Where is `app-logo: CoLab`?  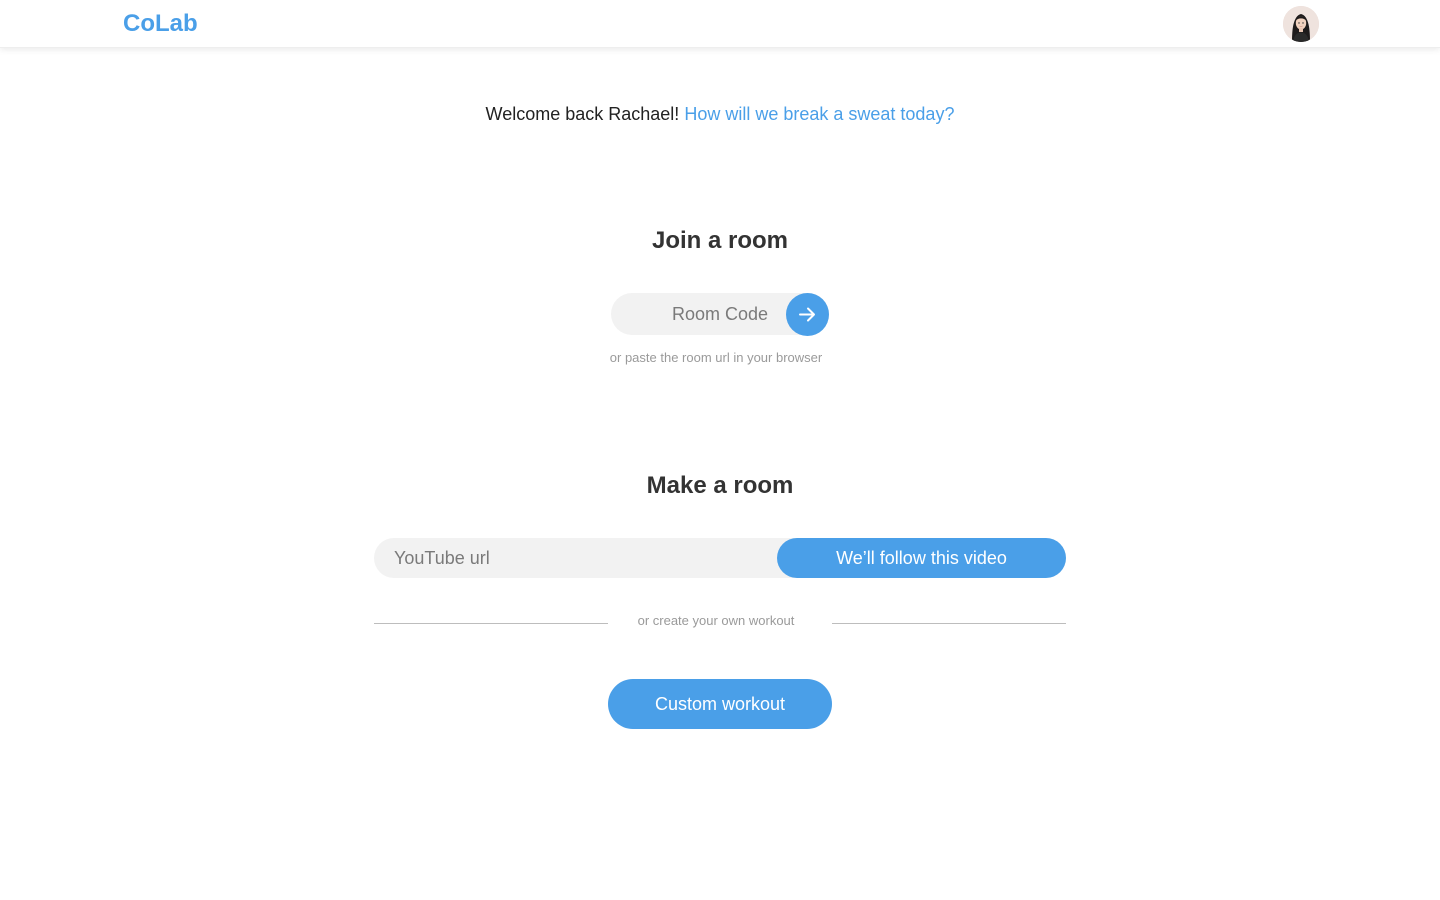
app-logo: CoLab is located at coordinates (160, 24).